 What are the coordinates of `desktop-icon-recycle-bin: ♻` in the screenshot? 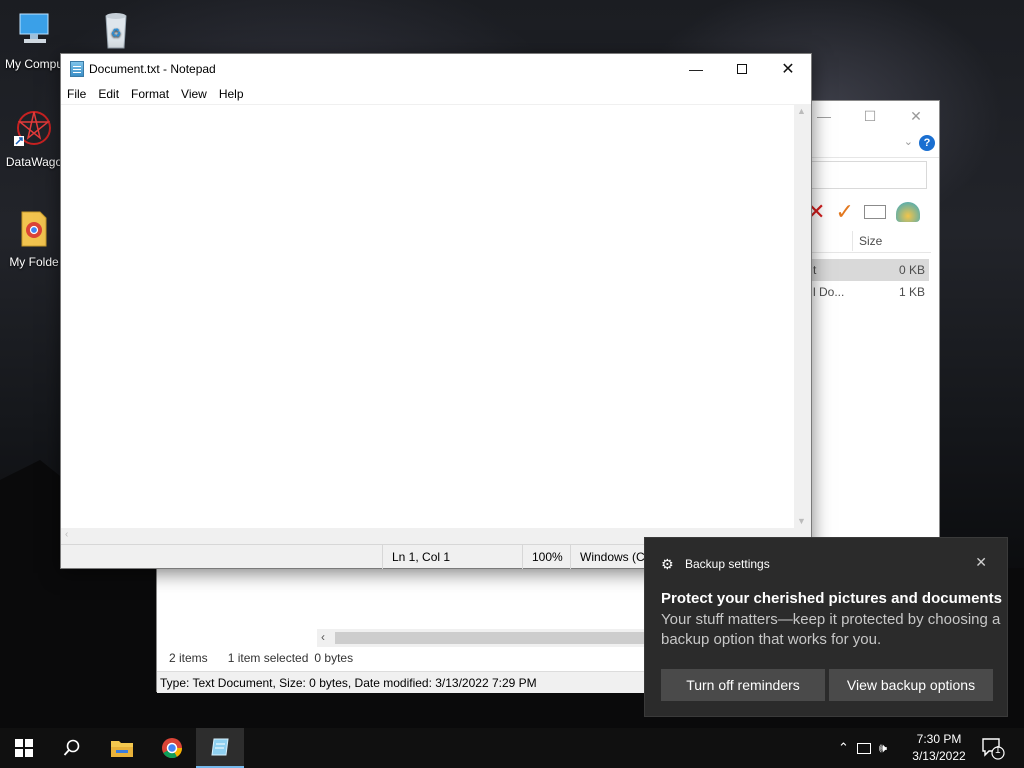 It's located at (116, 33).